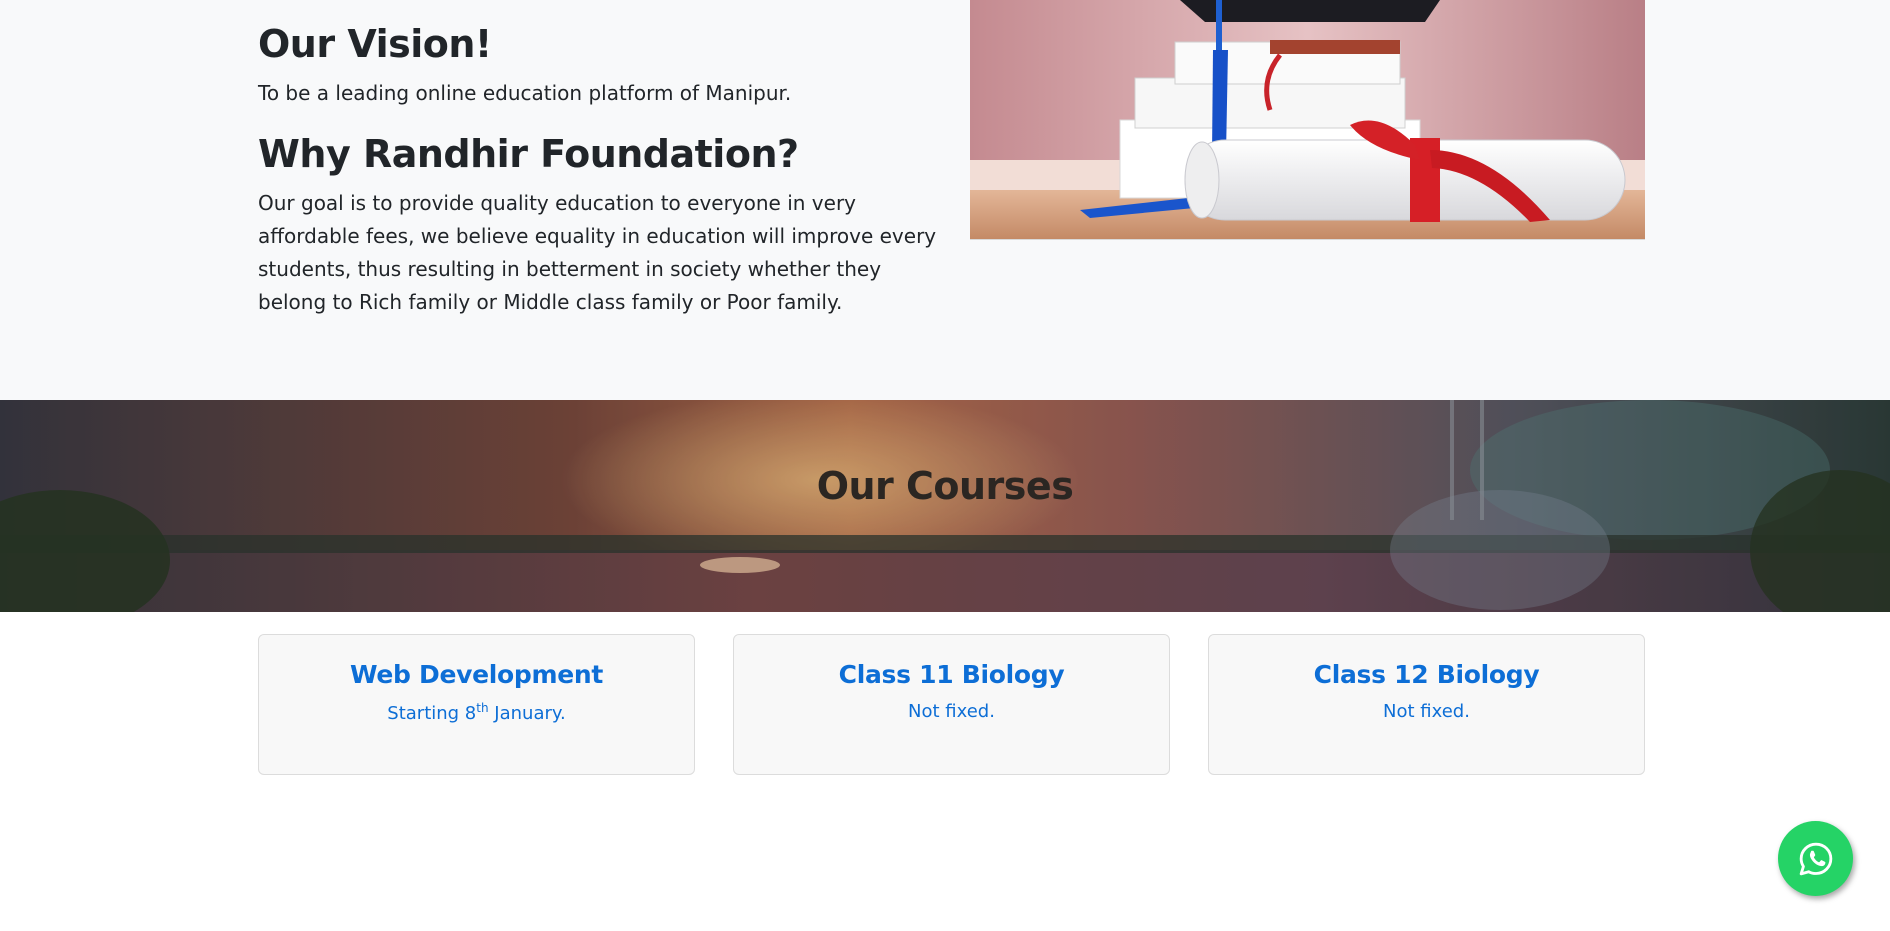 This screenshot has width=1890, height=931. I want to click on course-card-class-12-biology: Class 12 Biology Not fixed., so click(1426, 704).